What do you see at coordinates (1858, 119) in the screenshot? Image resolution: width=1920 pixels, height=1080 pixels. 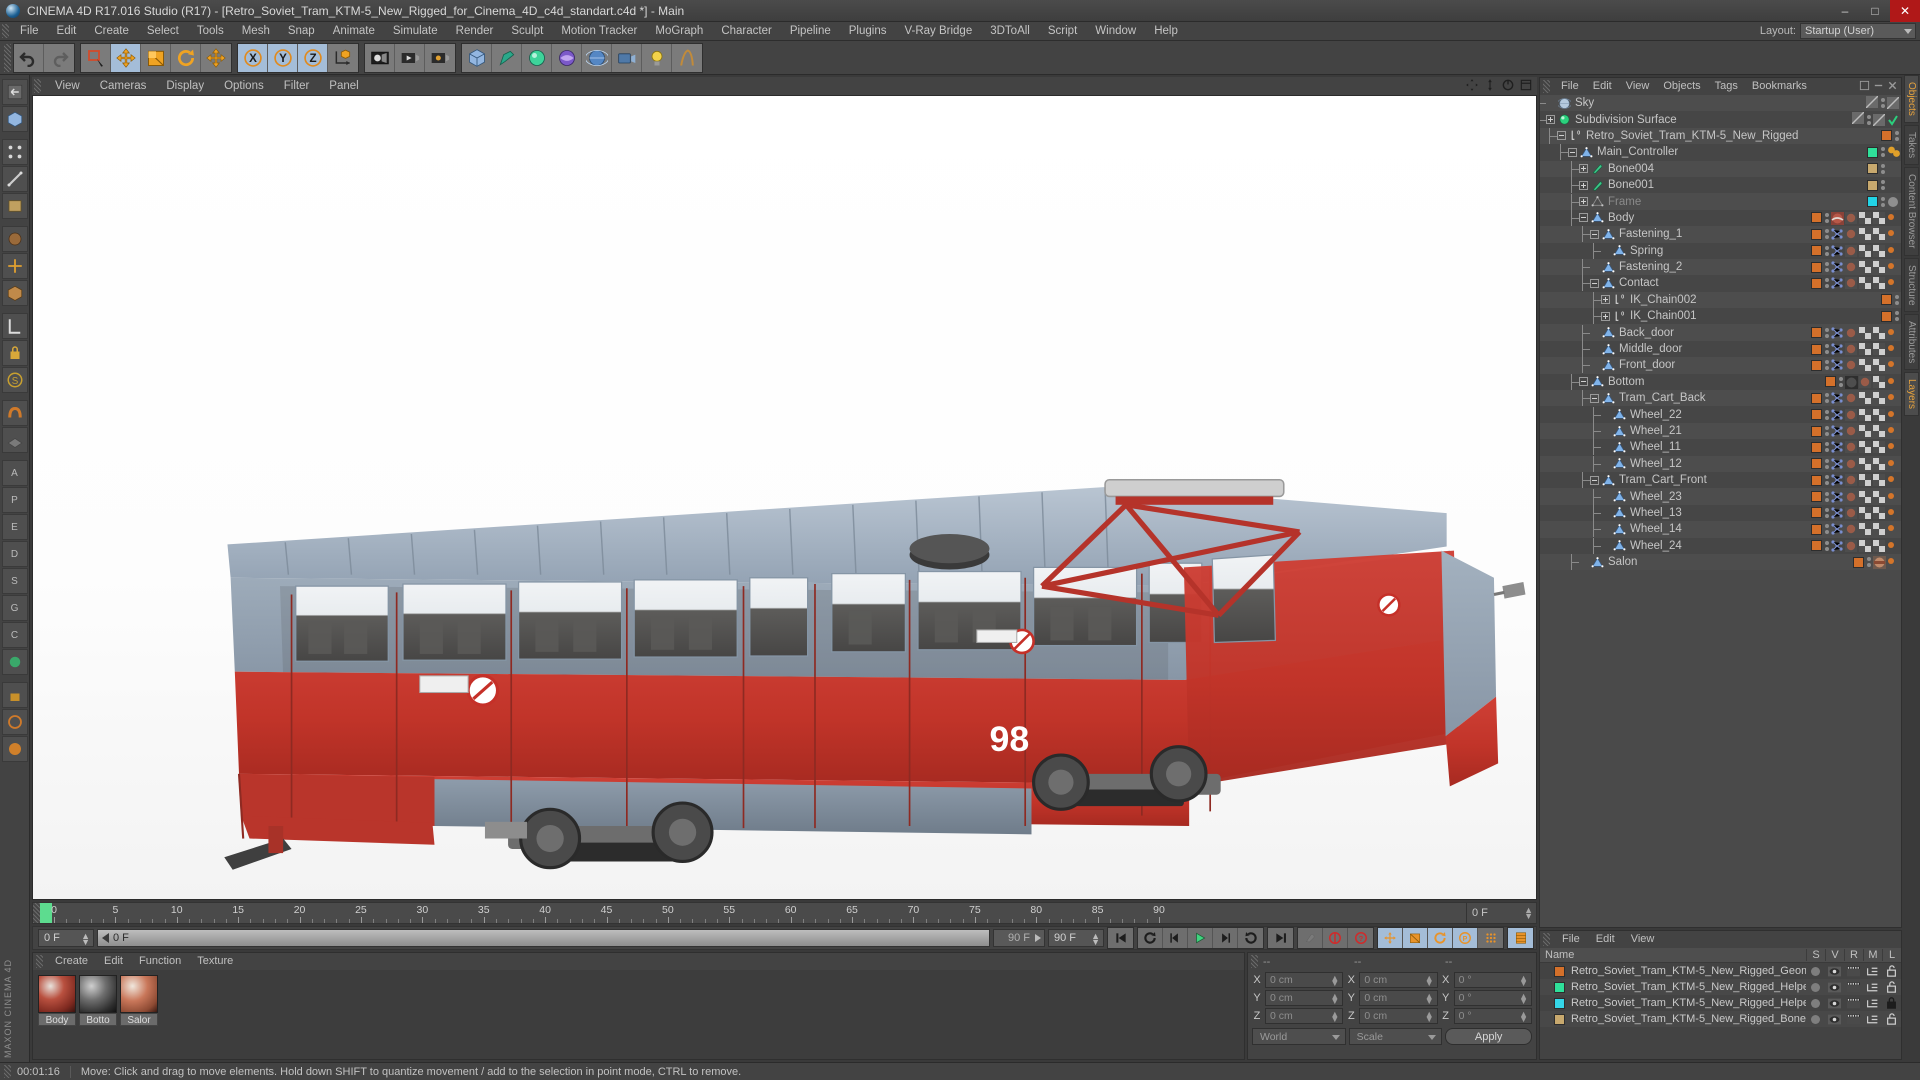 I see `layer-color-swatch-empty` at bounding box center [1858, 119].